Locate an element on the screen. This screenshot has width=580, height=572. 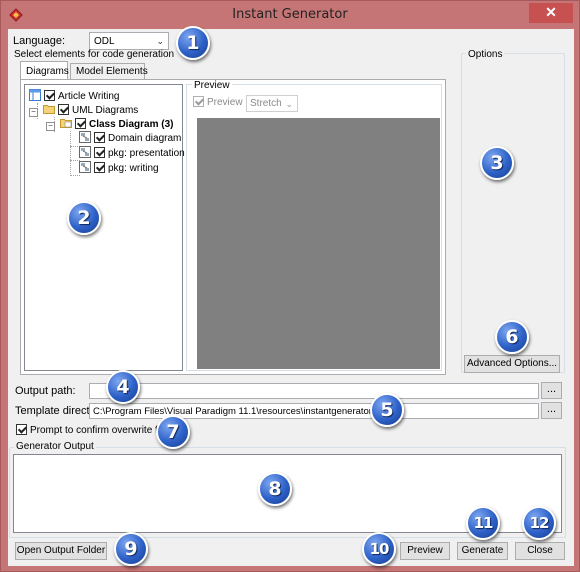
title-bar: Instant Generator ✕ is located at coordinates (290, 15).